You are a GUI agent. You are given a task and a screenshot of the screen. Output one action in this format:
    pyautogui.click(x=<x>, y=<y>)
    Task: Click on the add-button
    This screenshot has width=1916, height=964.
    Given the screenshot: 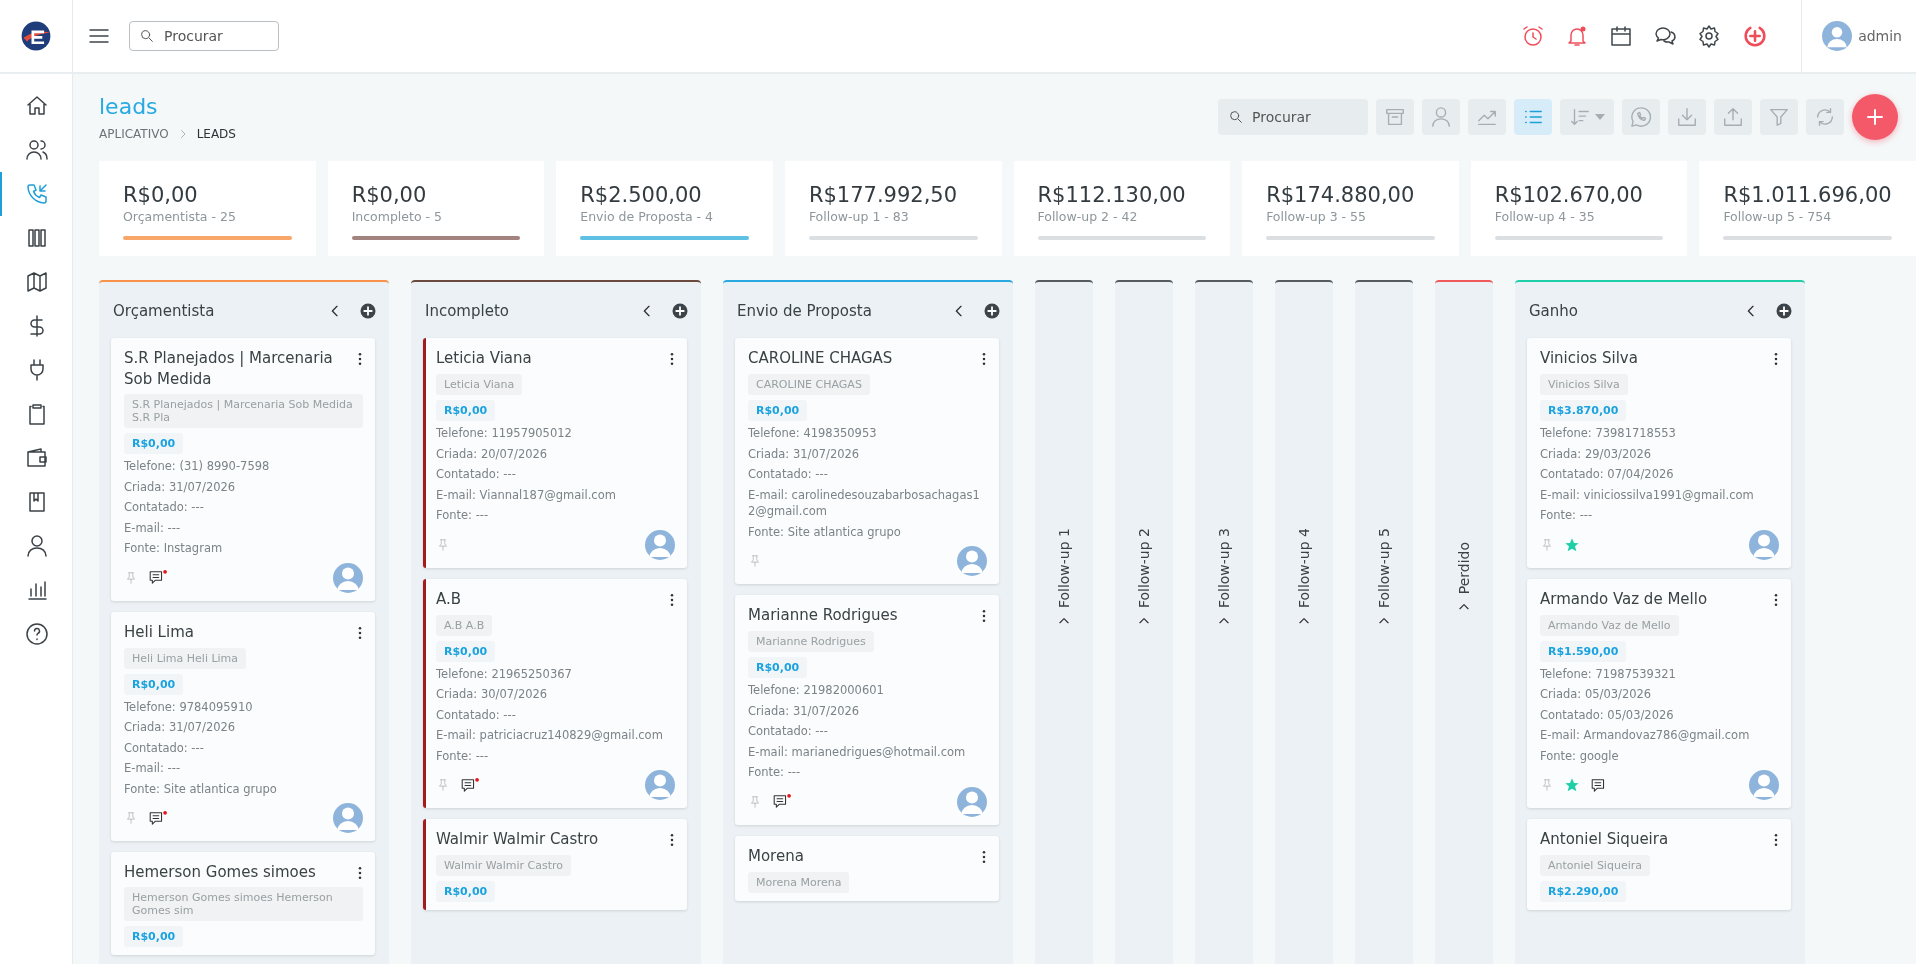 What is the action you would take?
    pyautogui.click(x=1875, y=117)
    